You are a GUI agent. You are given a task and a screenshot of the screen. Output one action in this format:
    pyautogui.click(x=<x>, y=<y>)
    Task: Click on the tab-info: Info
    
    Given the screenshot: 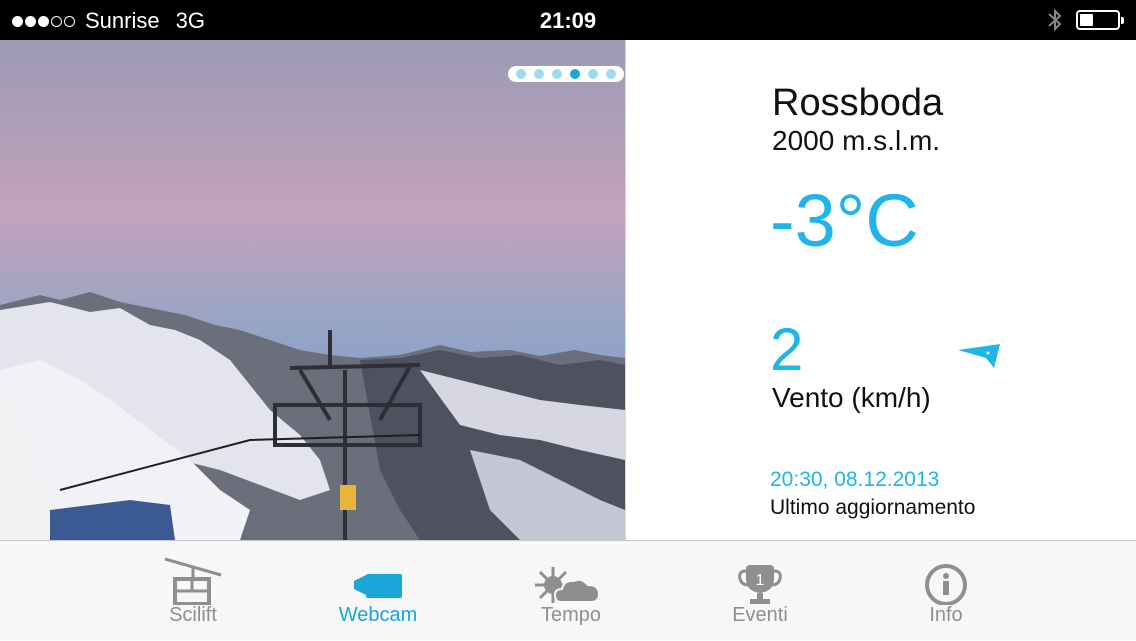 What is the action you would take?
    pyautogui.click(x=946, y=591)
    